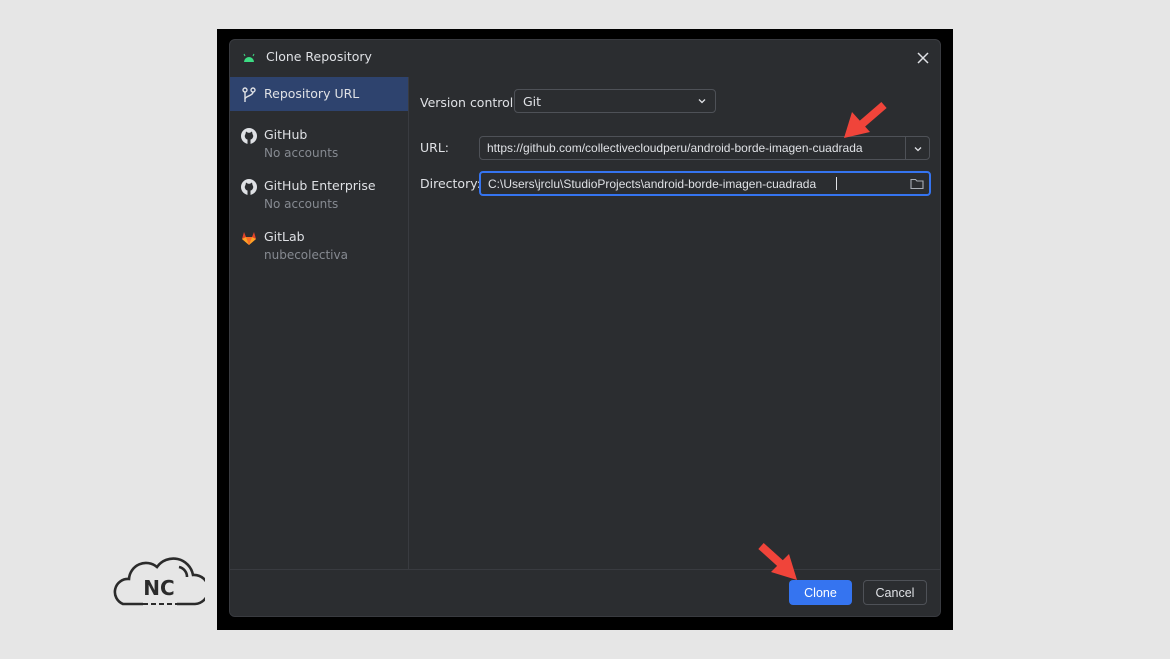 This screenshot has width=1170, height=659. Describe the element at coordinates (249, 238) in the screenshot. I see `gitlab-icon` at that location.